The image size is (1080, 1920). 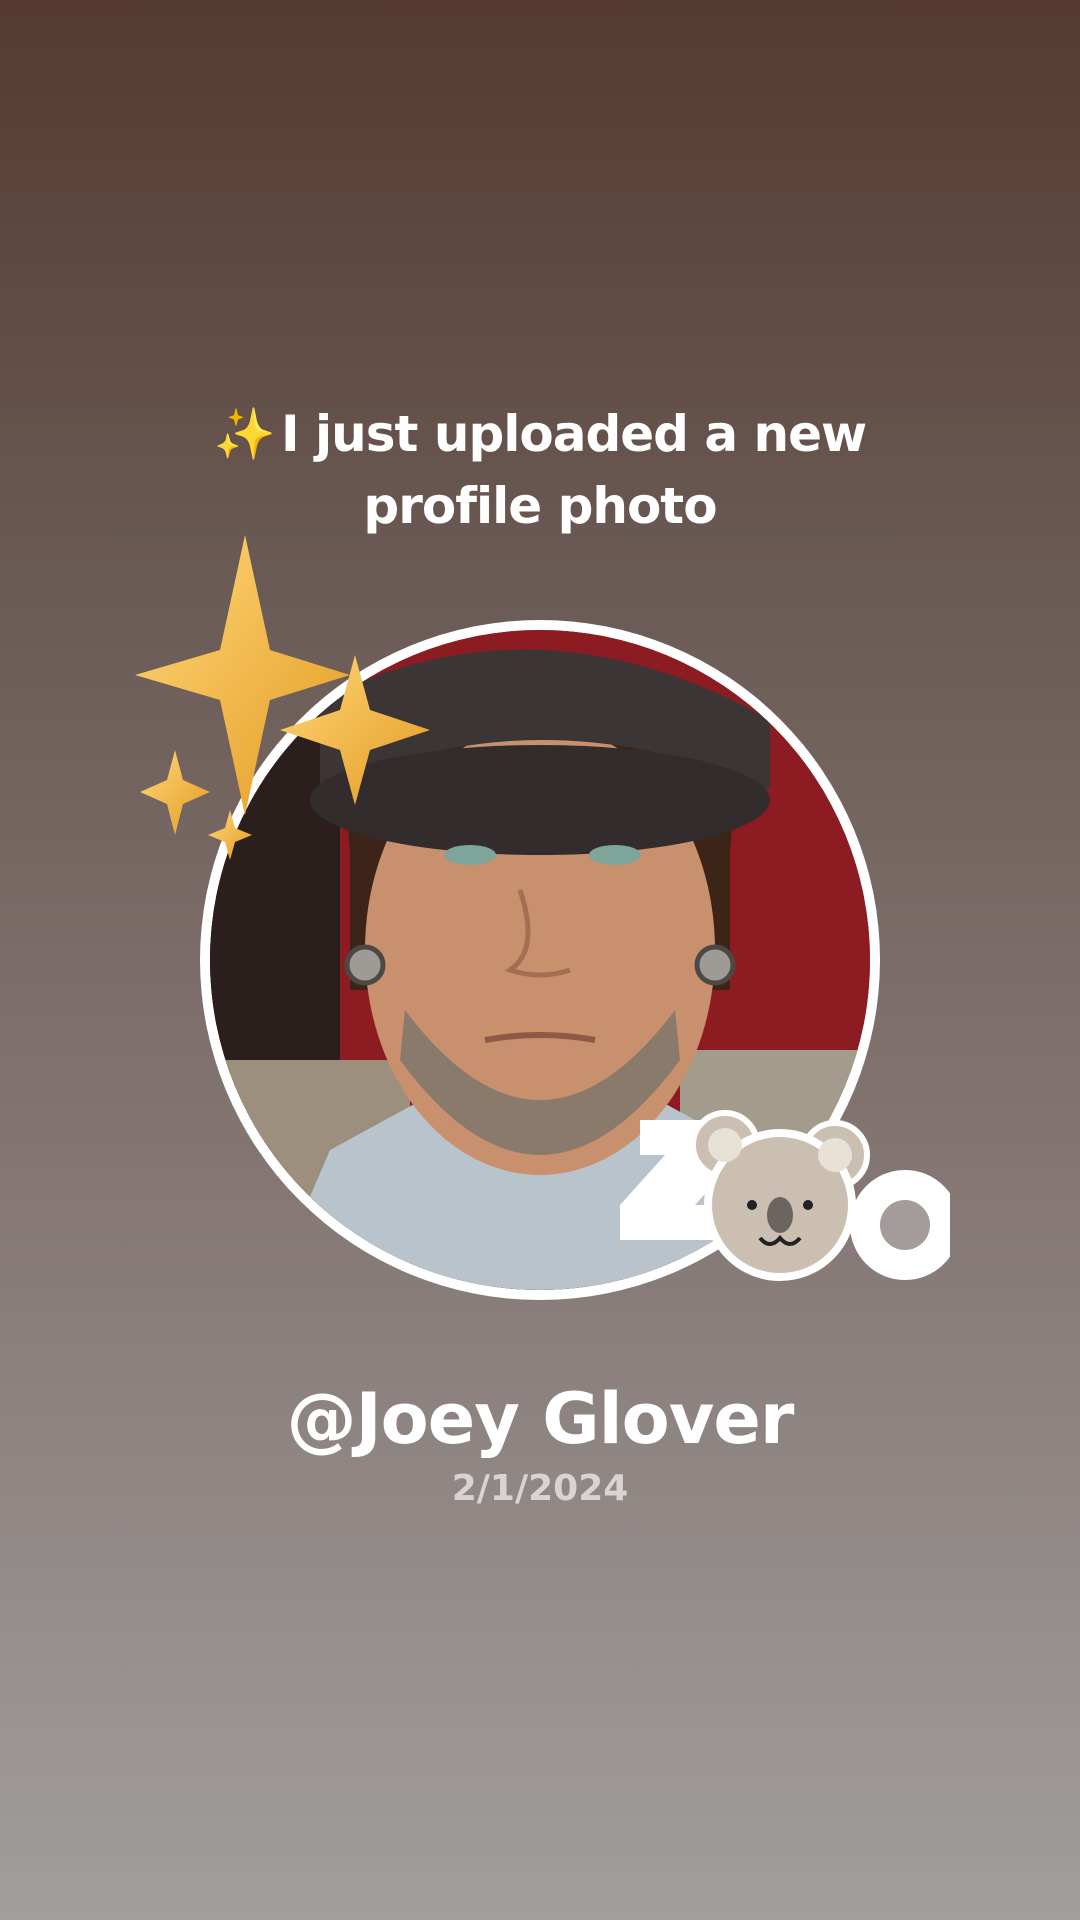 What do you see at coordinates (540, 1488) in the screenshot?
I see `post-date: 2/1/2024` at bounding box center [540, 1488].